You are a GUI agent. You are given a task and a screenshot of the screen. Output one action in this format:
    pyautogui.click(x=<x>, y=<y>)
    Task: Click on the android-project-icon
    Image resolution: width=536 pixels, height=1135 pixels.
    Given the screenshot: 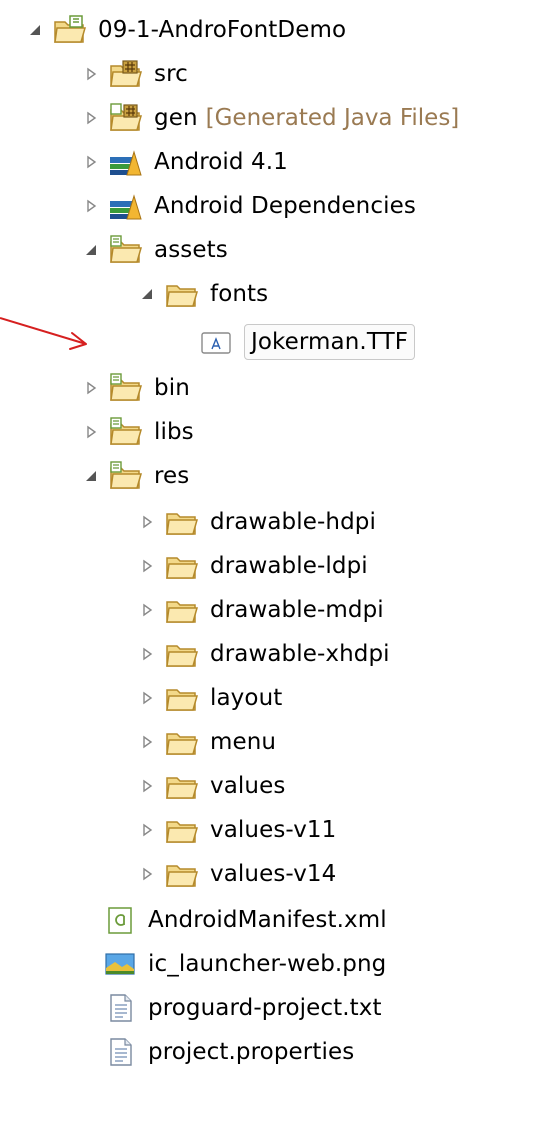 What is the action you would take?
    pyautogui.click(x=70, y=30)
    